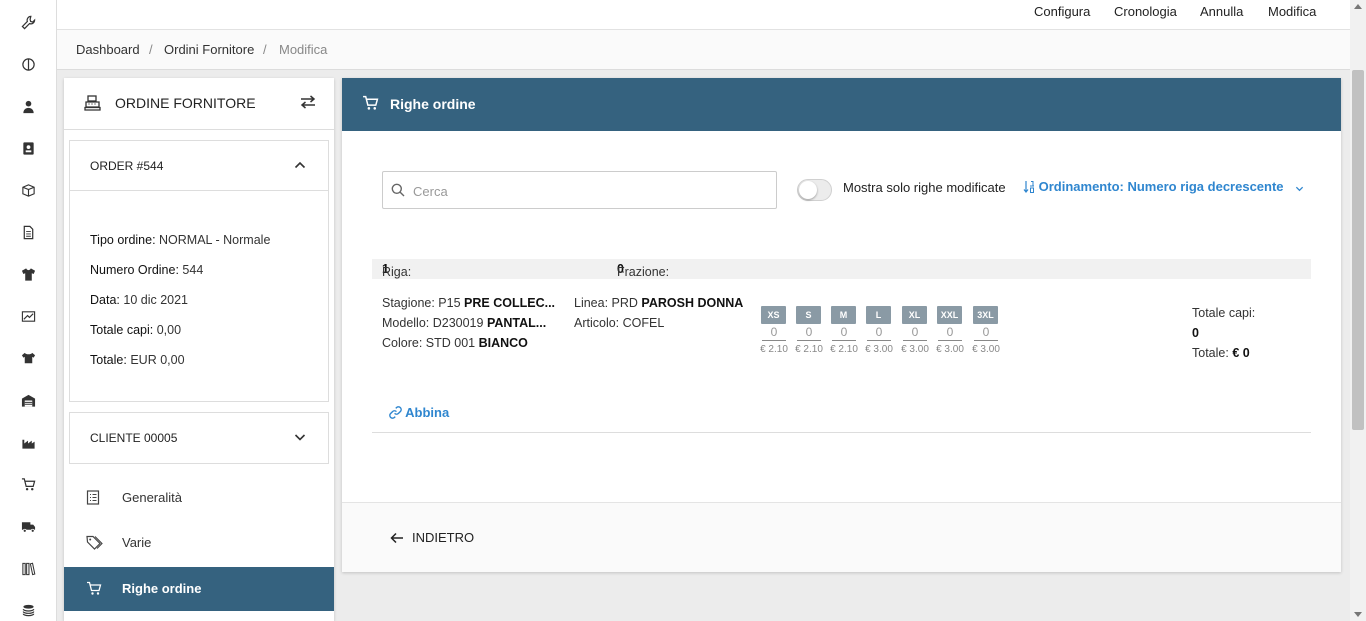  I want to click on stagione-label: Stagione: P15, so click(421, 303).